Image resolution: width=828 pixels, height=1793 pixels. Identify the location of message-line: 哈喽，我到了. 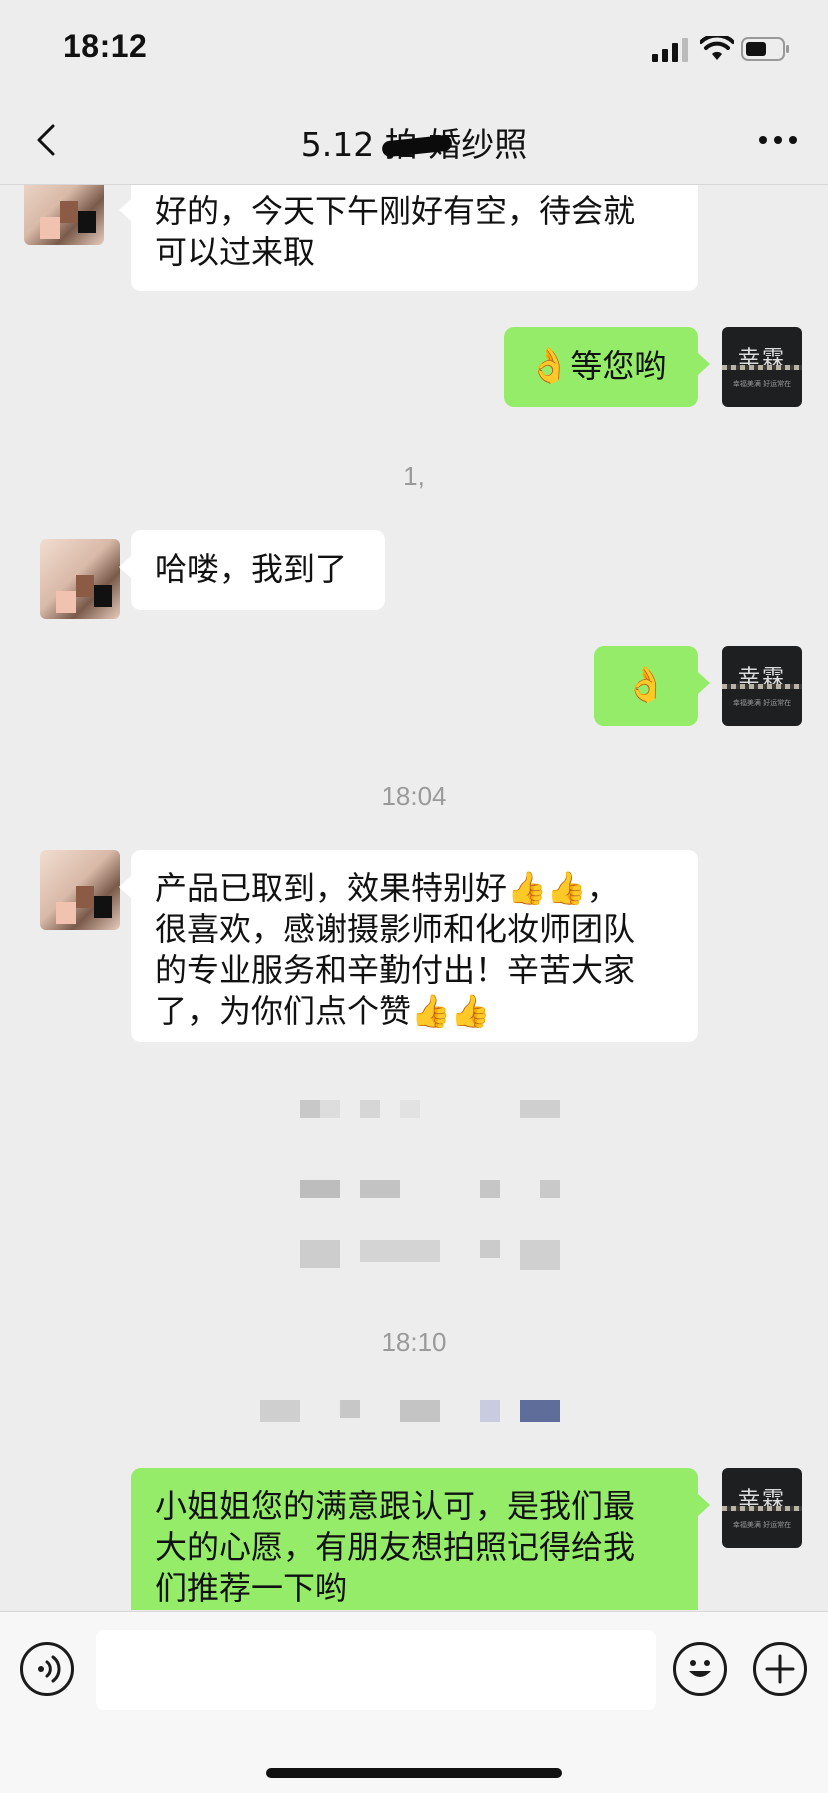
(251, 569).